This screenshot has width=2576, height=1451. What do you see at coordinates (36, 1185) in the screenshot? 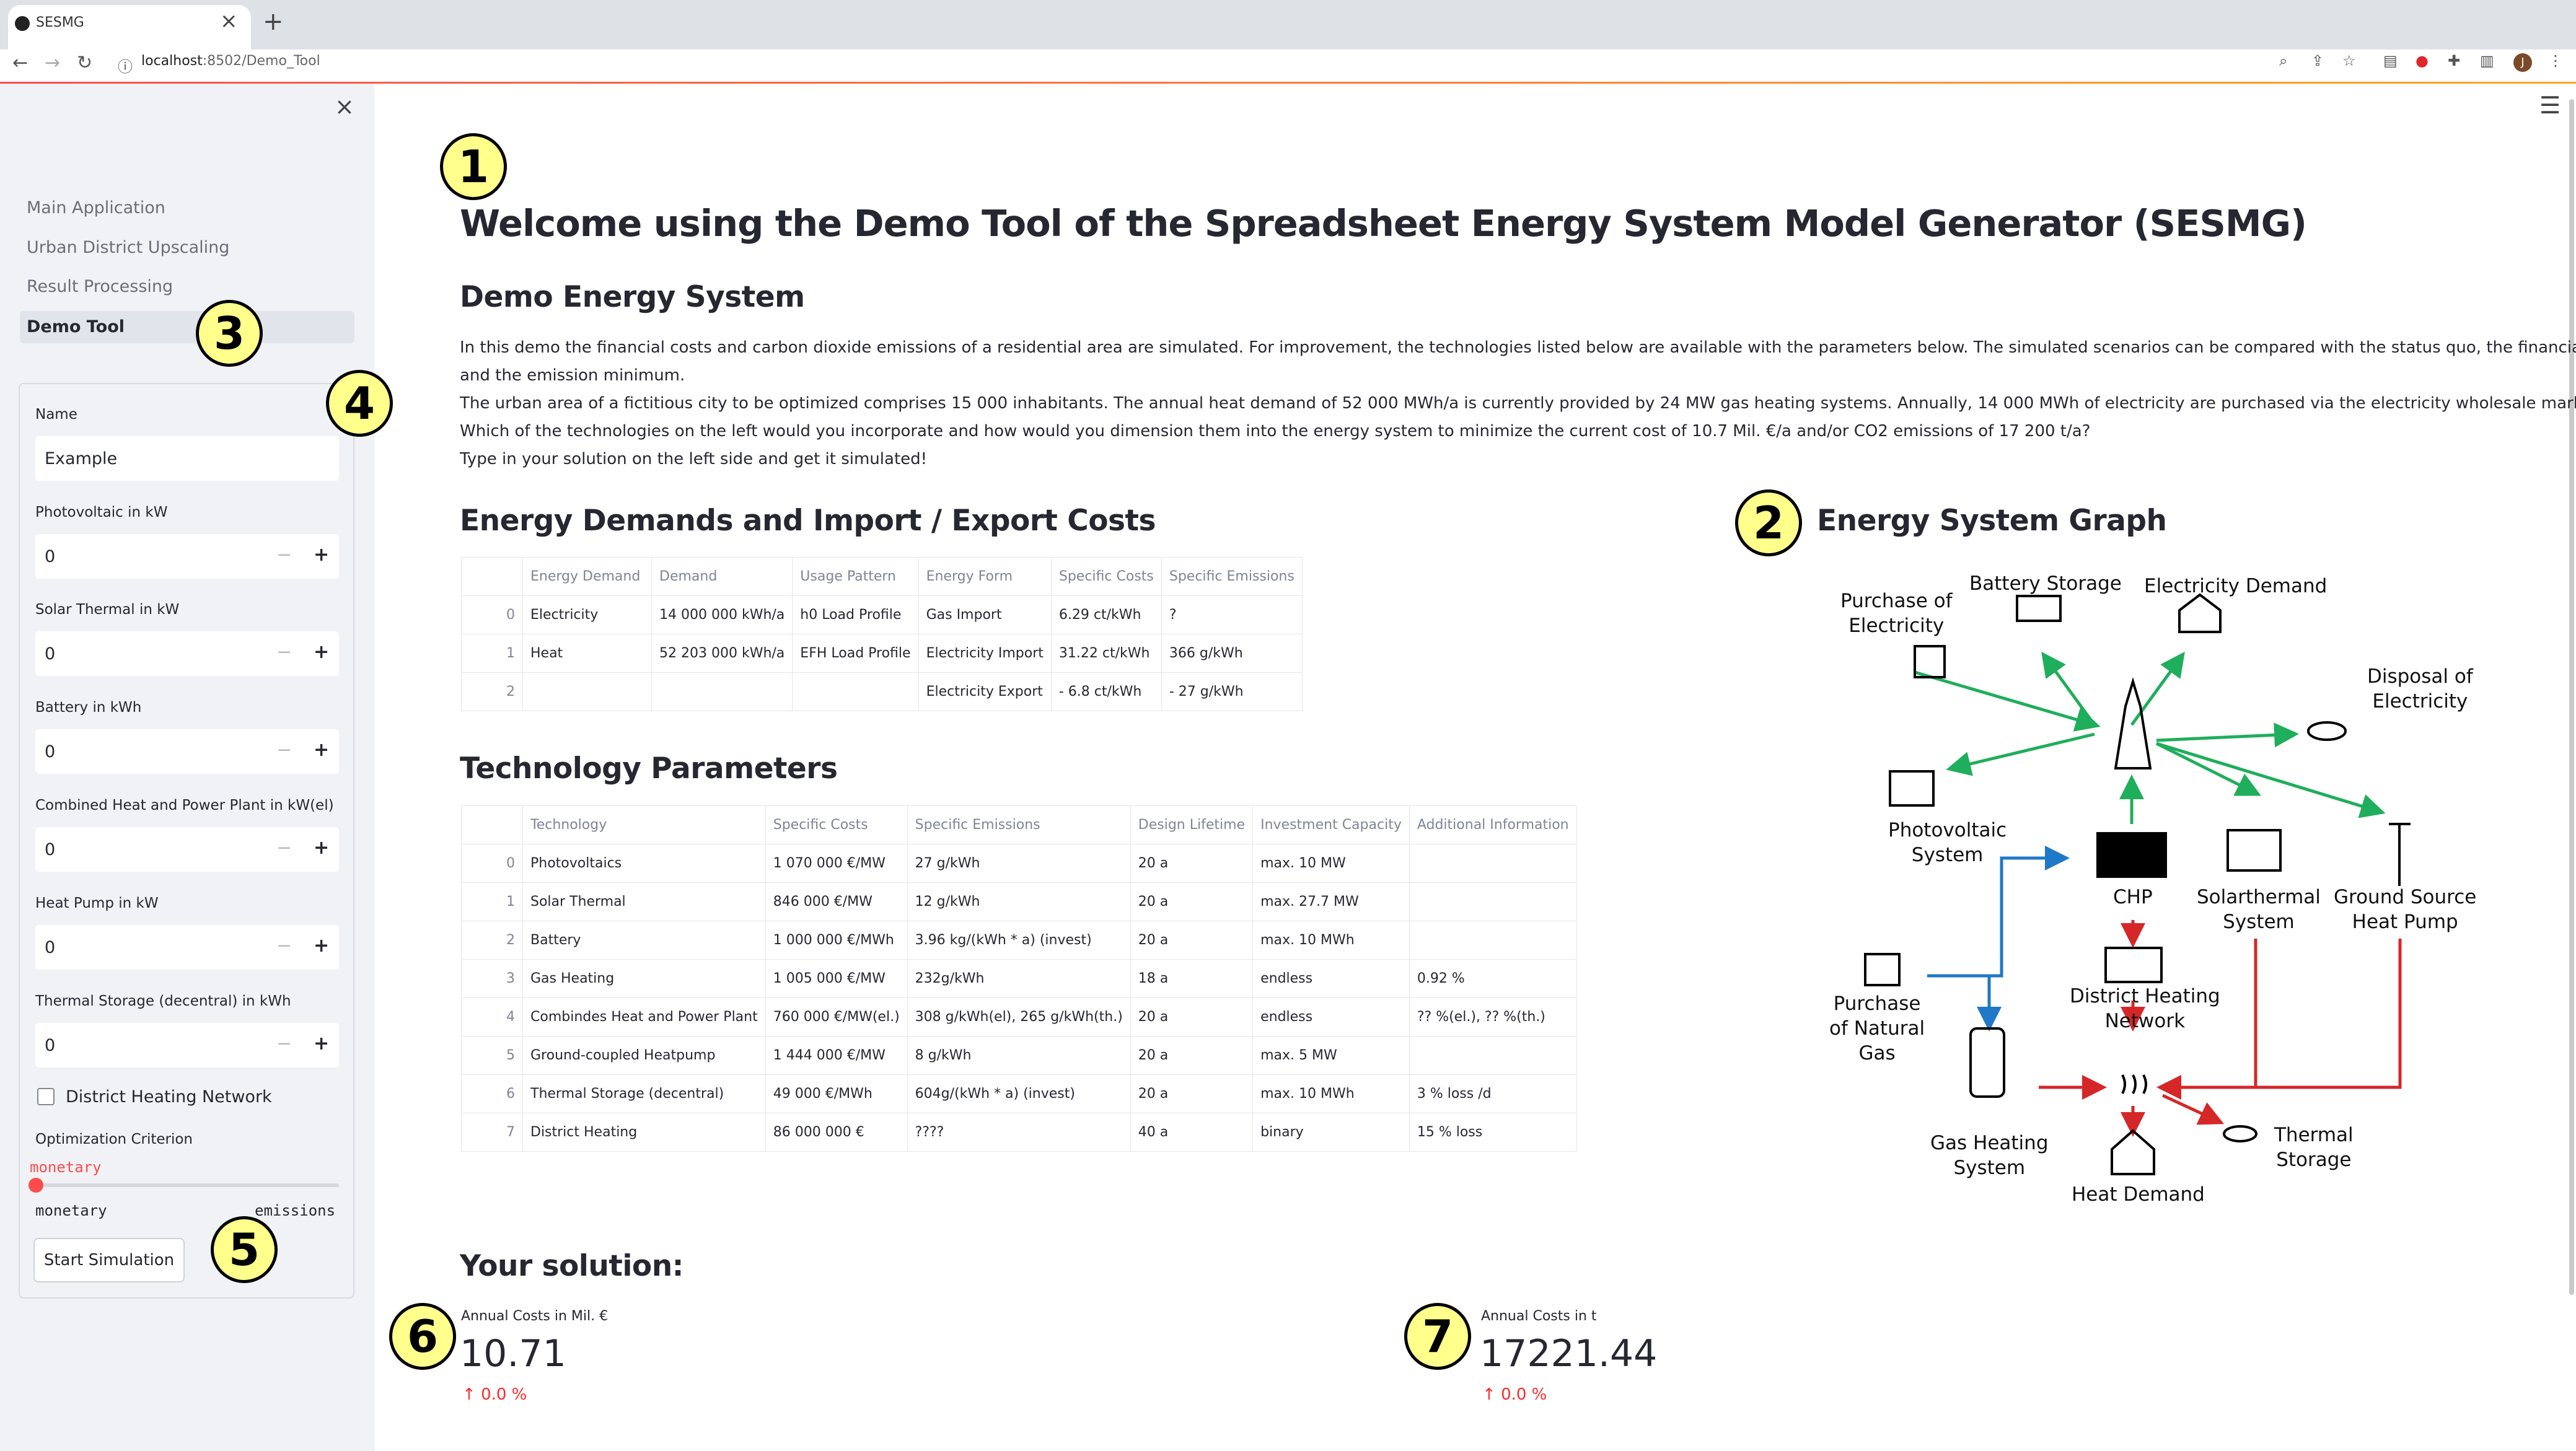
I see `optimization-slider-thumb` at bounding box center [36, 1185].